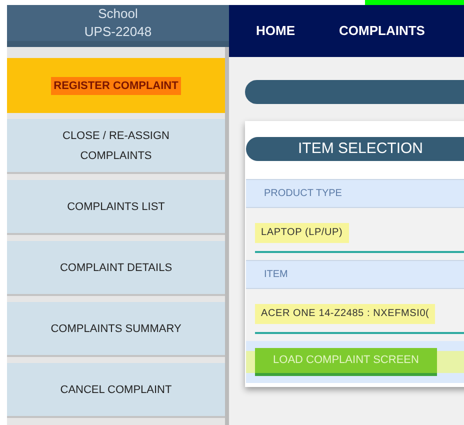  What do you see at coordinates (116, 268) in the screenshot?
I see `sidebar-item: COMPLAINT DETAILS` at bounding box center [116, 268].